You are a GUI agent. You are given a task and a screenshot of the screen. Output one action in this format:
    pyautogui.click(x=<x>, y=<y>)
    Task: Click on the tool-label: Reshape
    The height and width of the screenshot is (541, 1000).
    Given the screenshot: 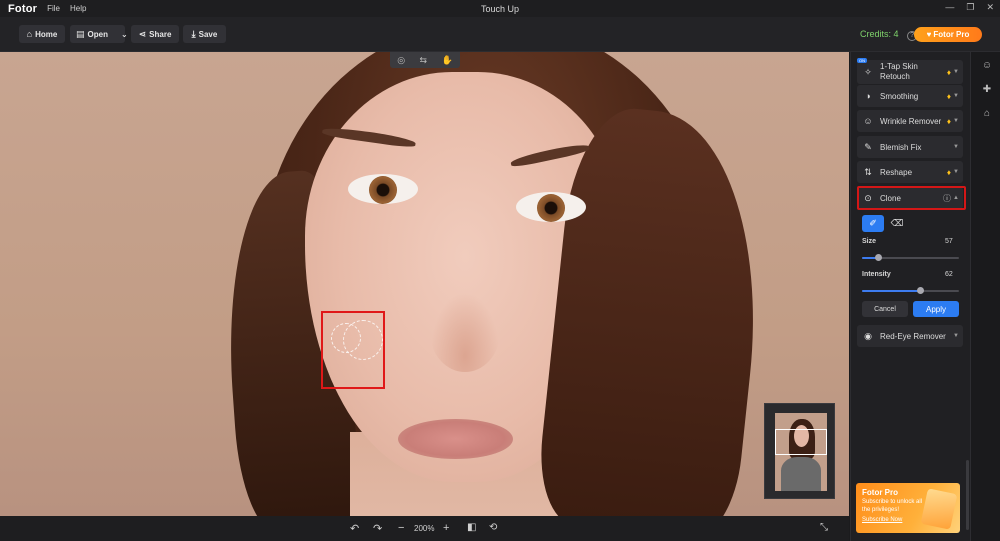 What is the action you would take?
    pyautogui.click(x=896, y=172)
    